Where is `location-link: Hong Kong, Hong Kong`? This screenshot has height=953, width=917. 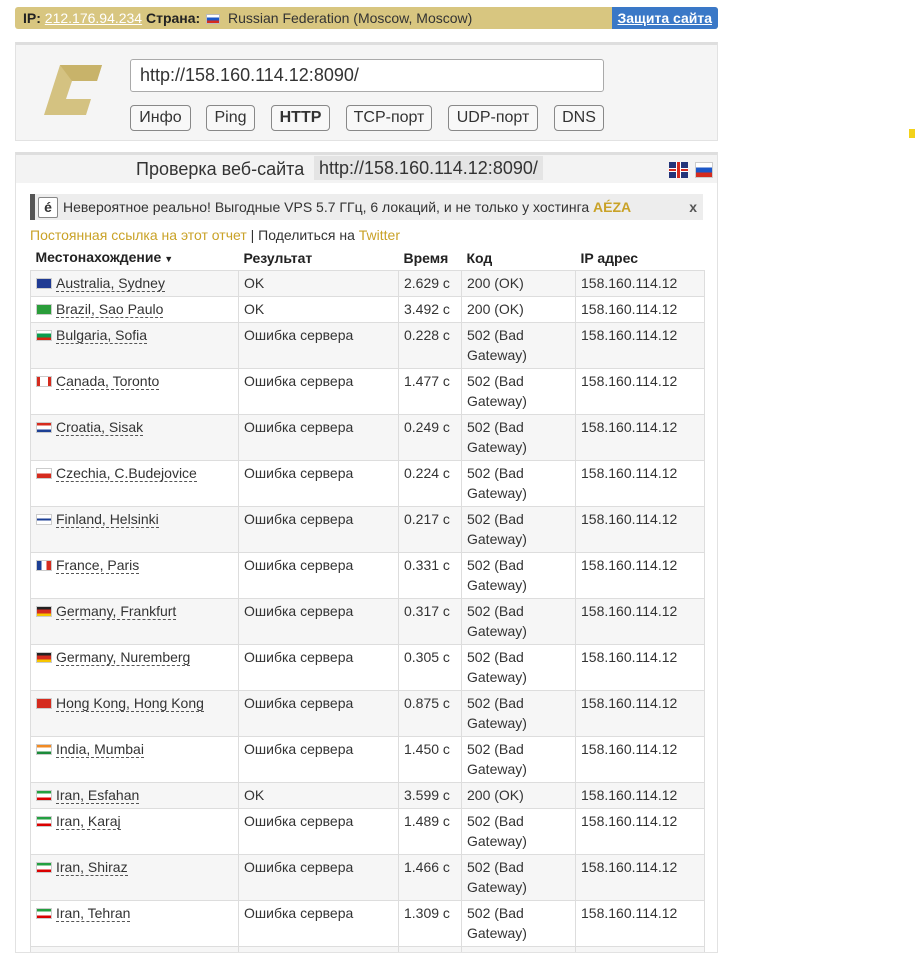
location-link: Hong Kong, Hong Kong is located at coordinates (130, 703).